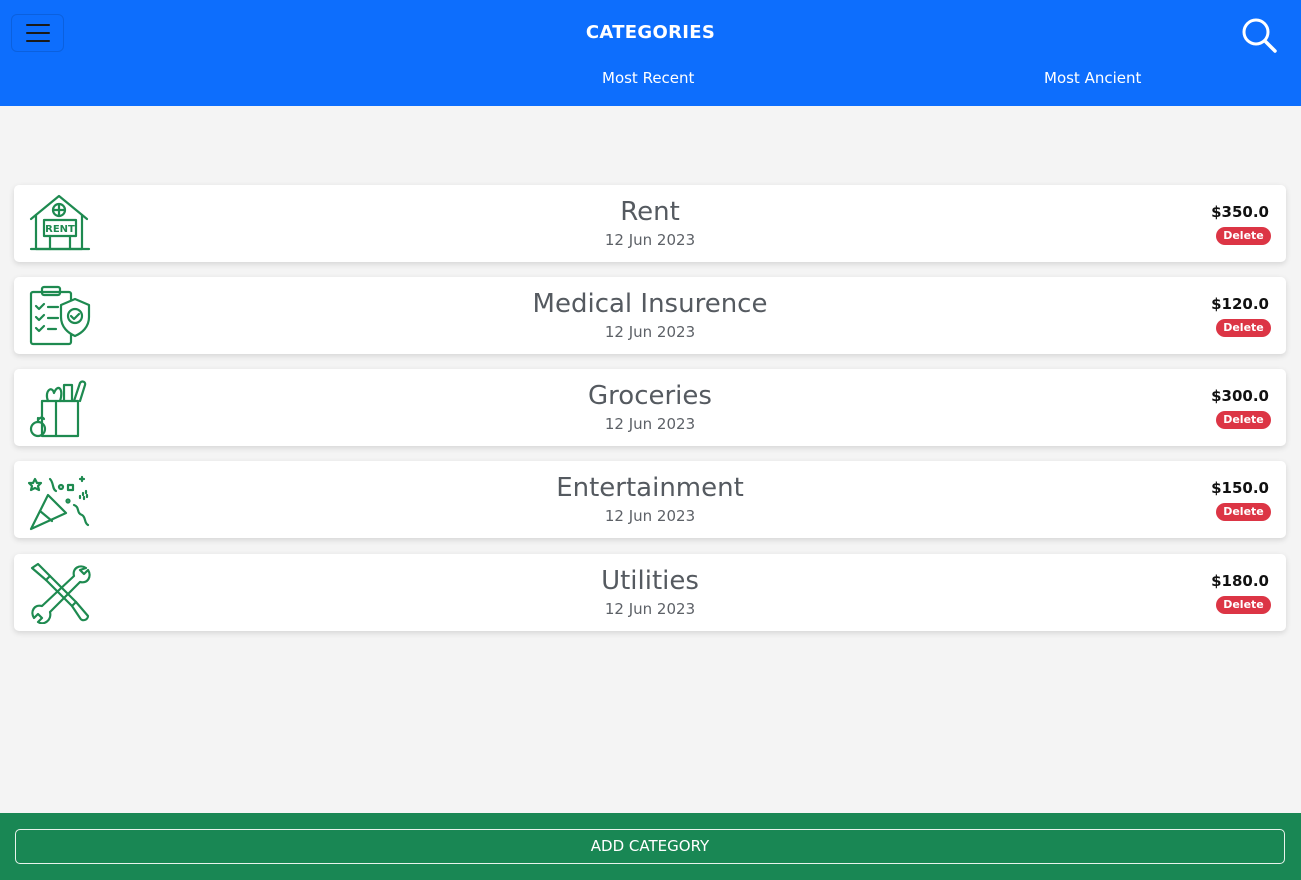  I want to click on page-title: CATEGORIES, so click(650, 32).